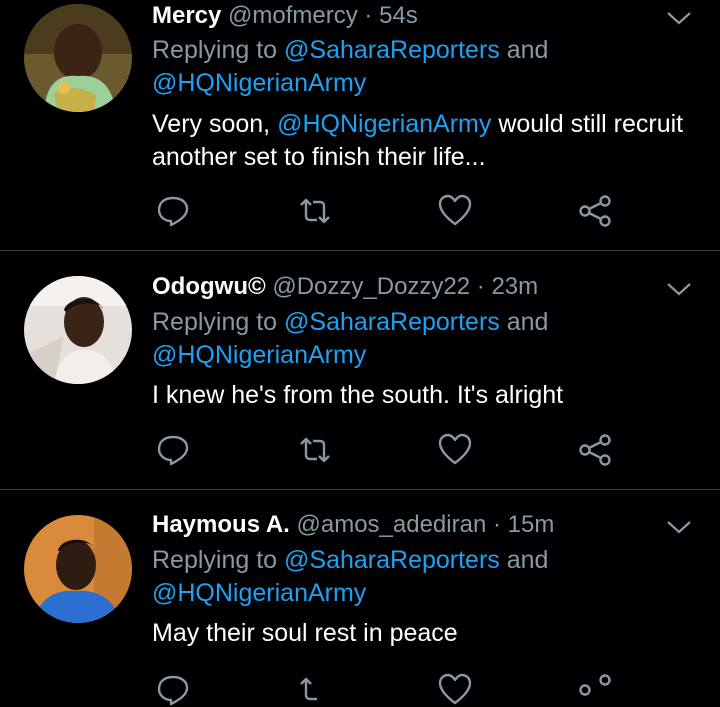 This screenshot has width=720, height=707. I want to click on tweet-header: Haymous A. @amos_adediran · 15m, so click(353, 525).